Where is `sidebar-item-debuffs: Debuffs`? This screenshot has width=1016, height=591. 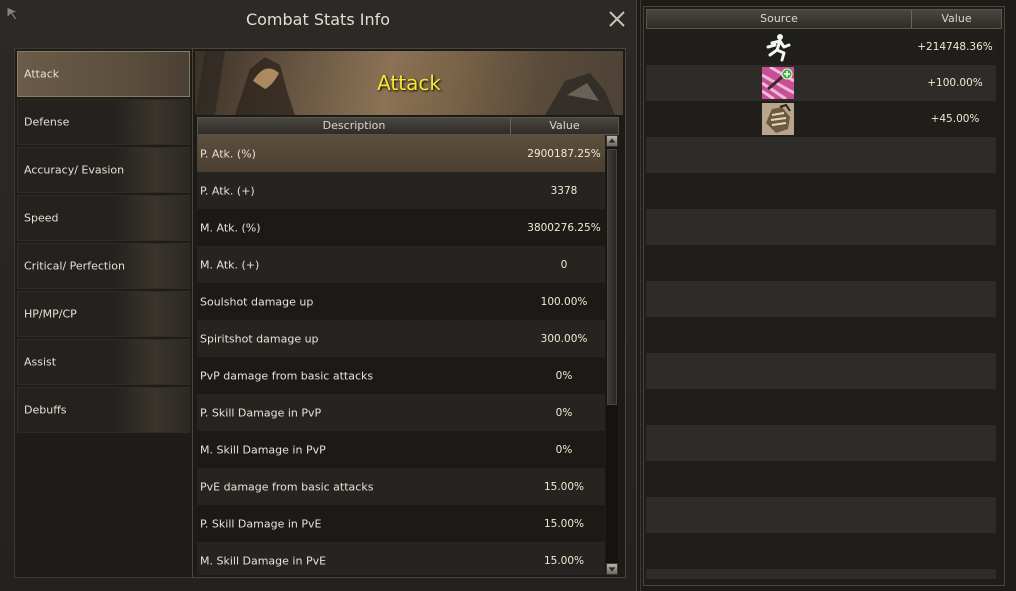
sidebar-item-debuffs: Debuffs is located at coordinates (103, 410).